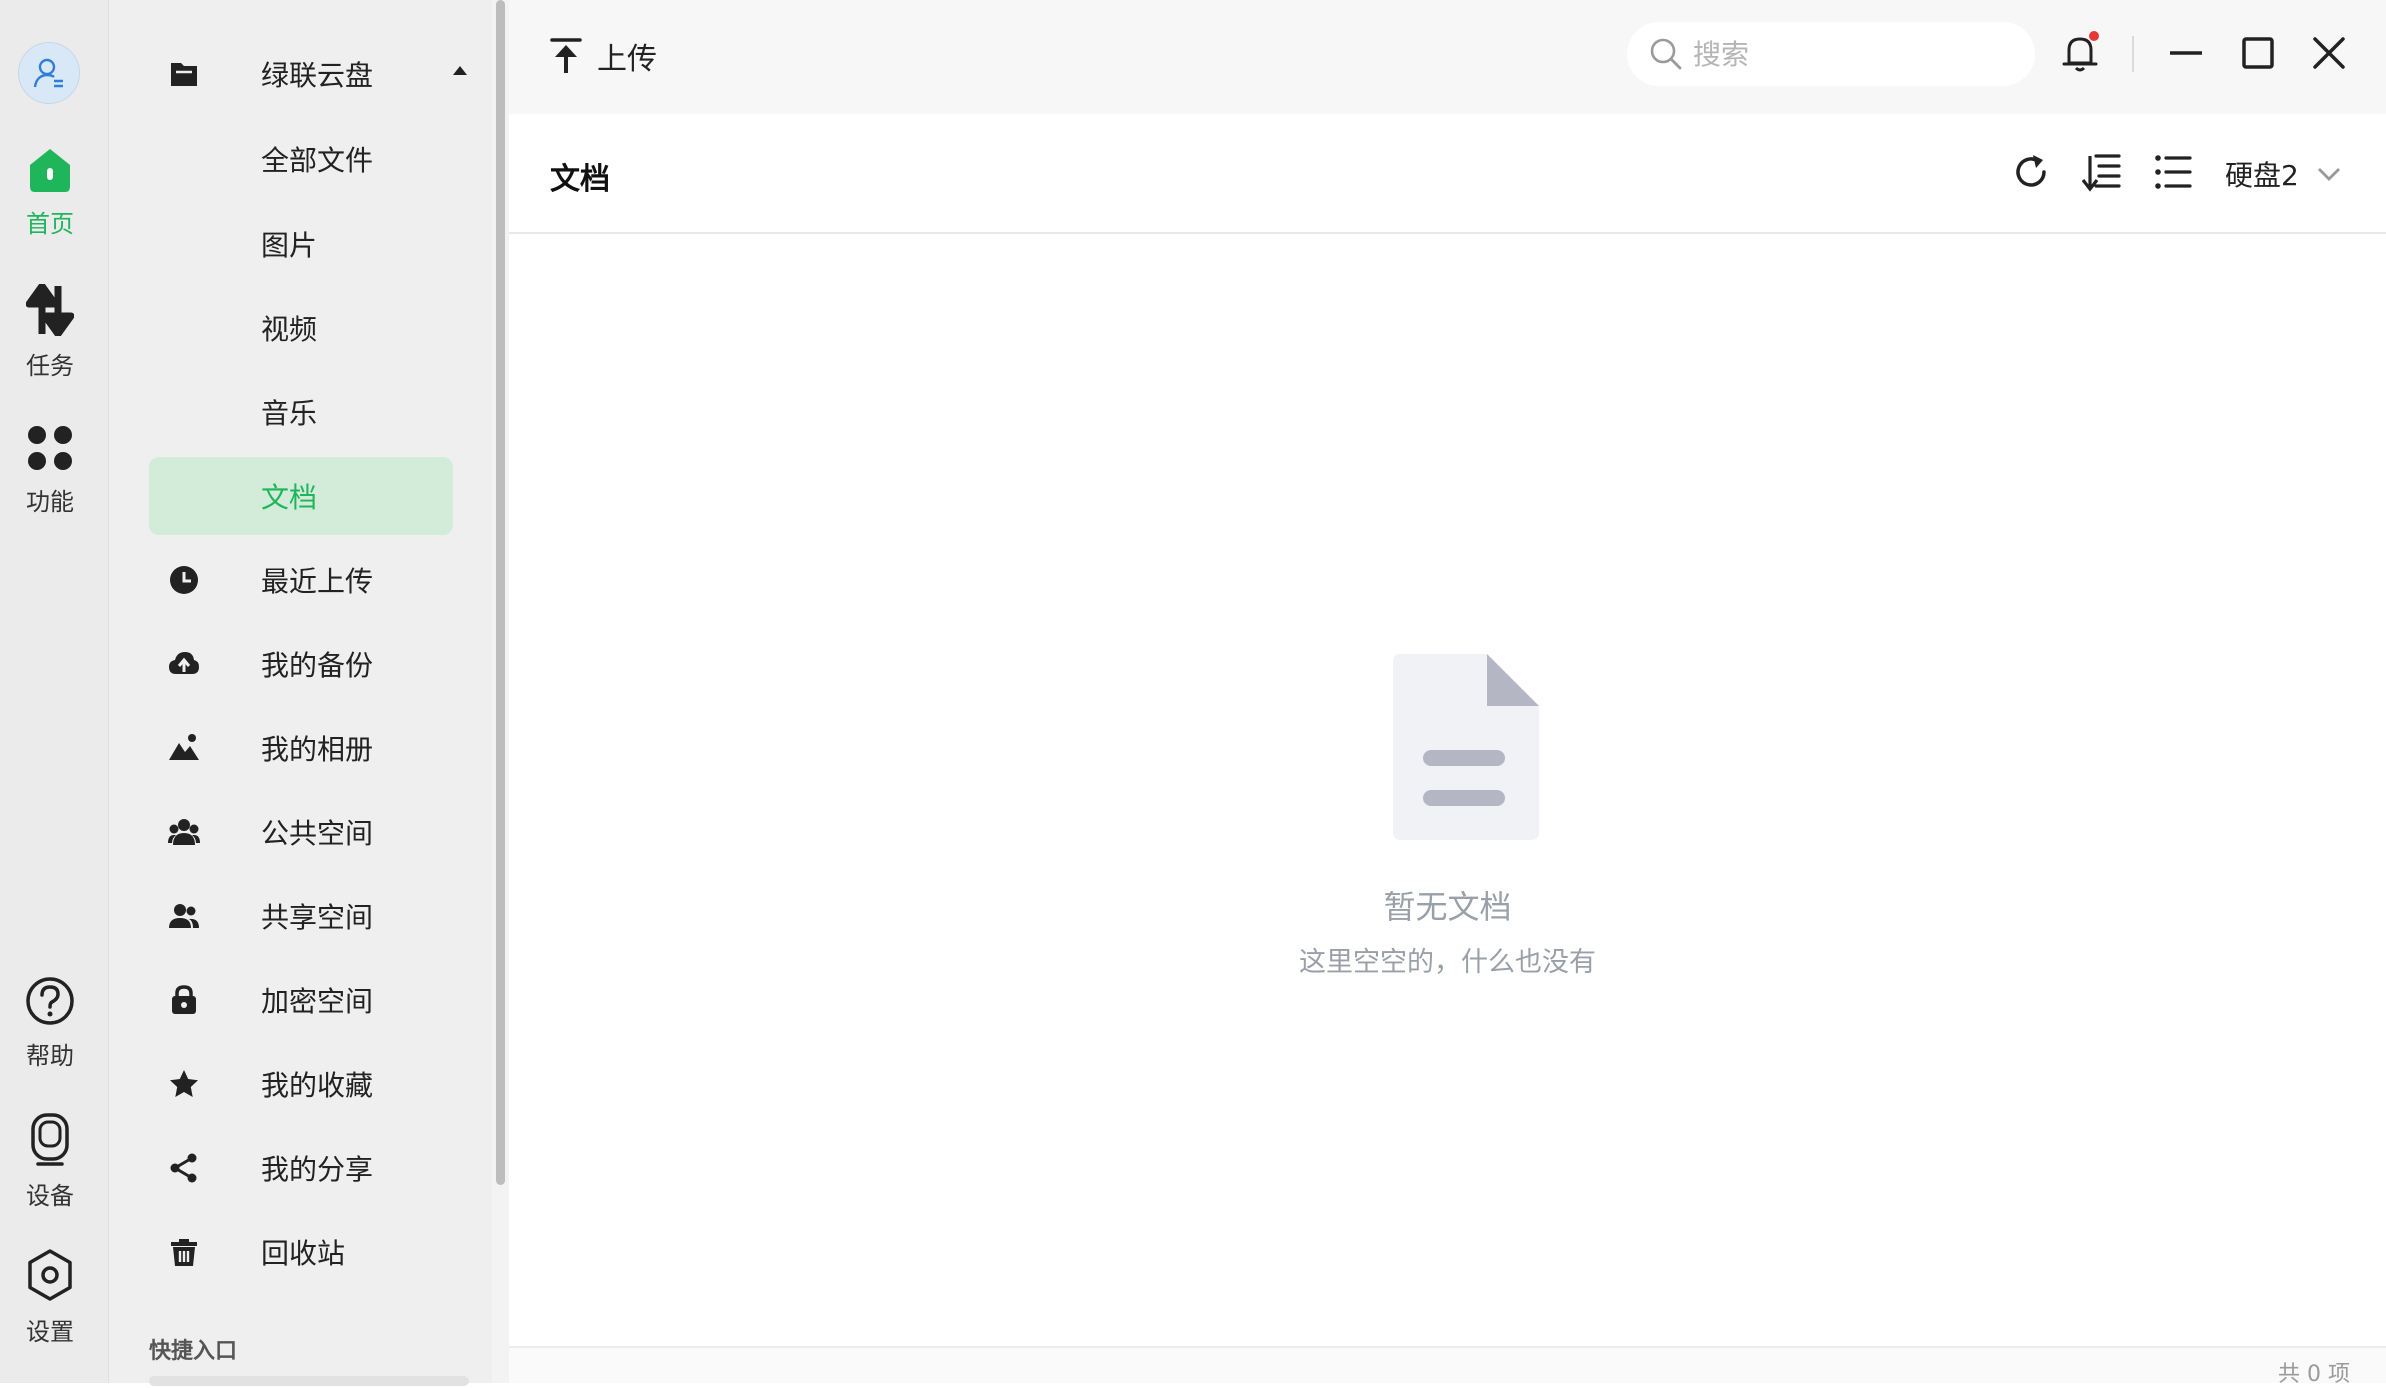 The width and height of the screenshot is (2386, 1388). I want to click on home-icon, so click(50, 170).